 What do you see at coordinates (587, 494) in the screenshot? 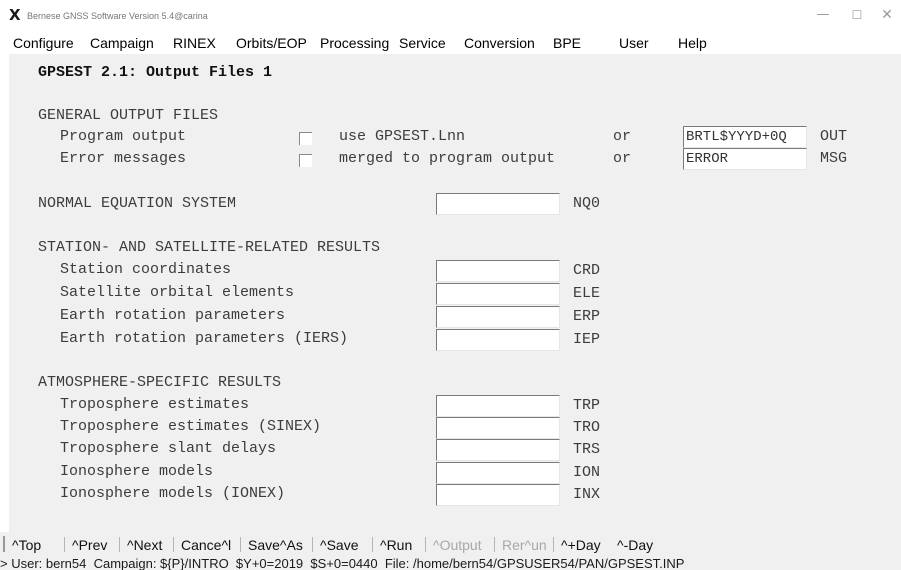
I see `ionosphere-ionex-extension: INX` at bounding box center [587, 494].